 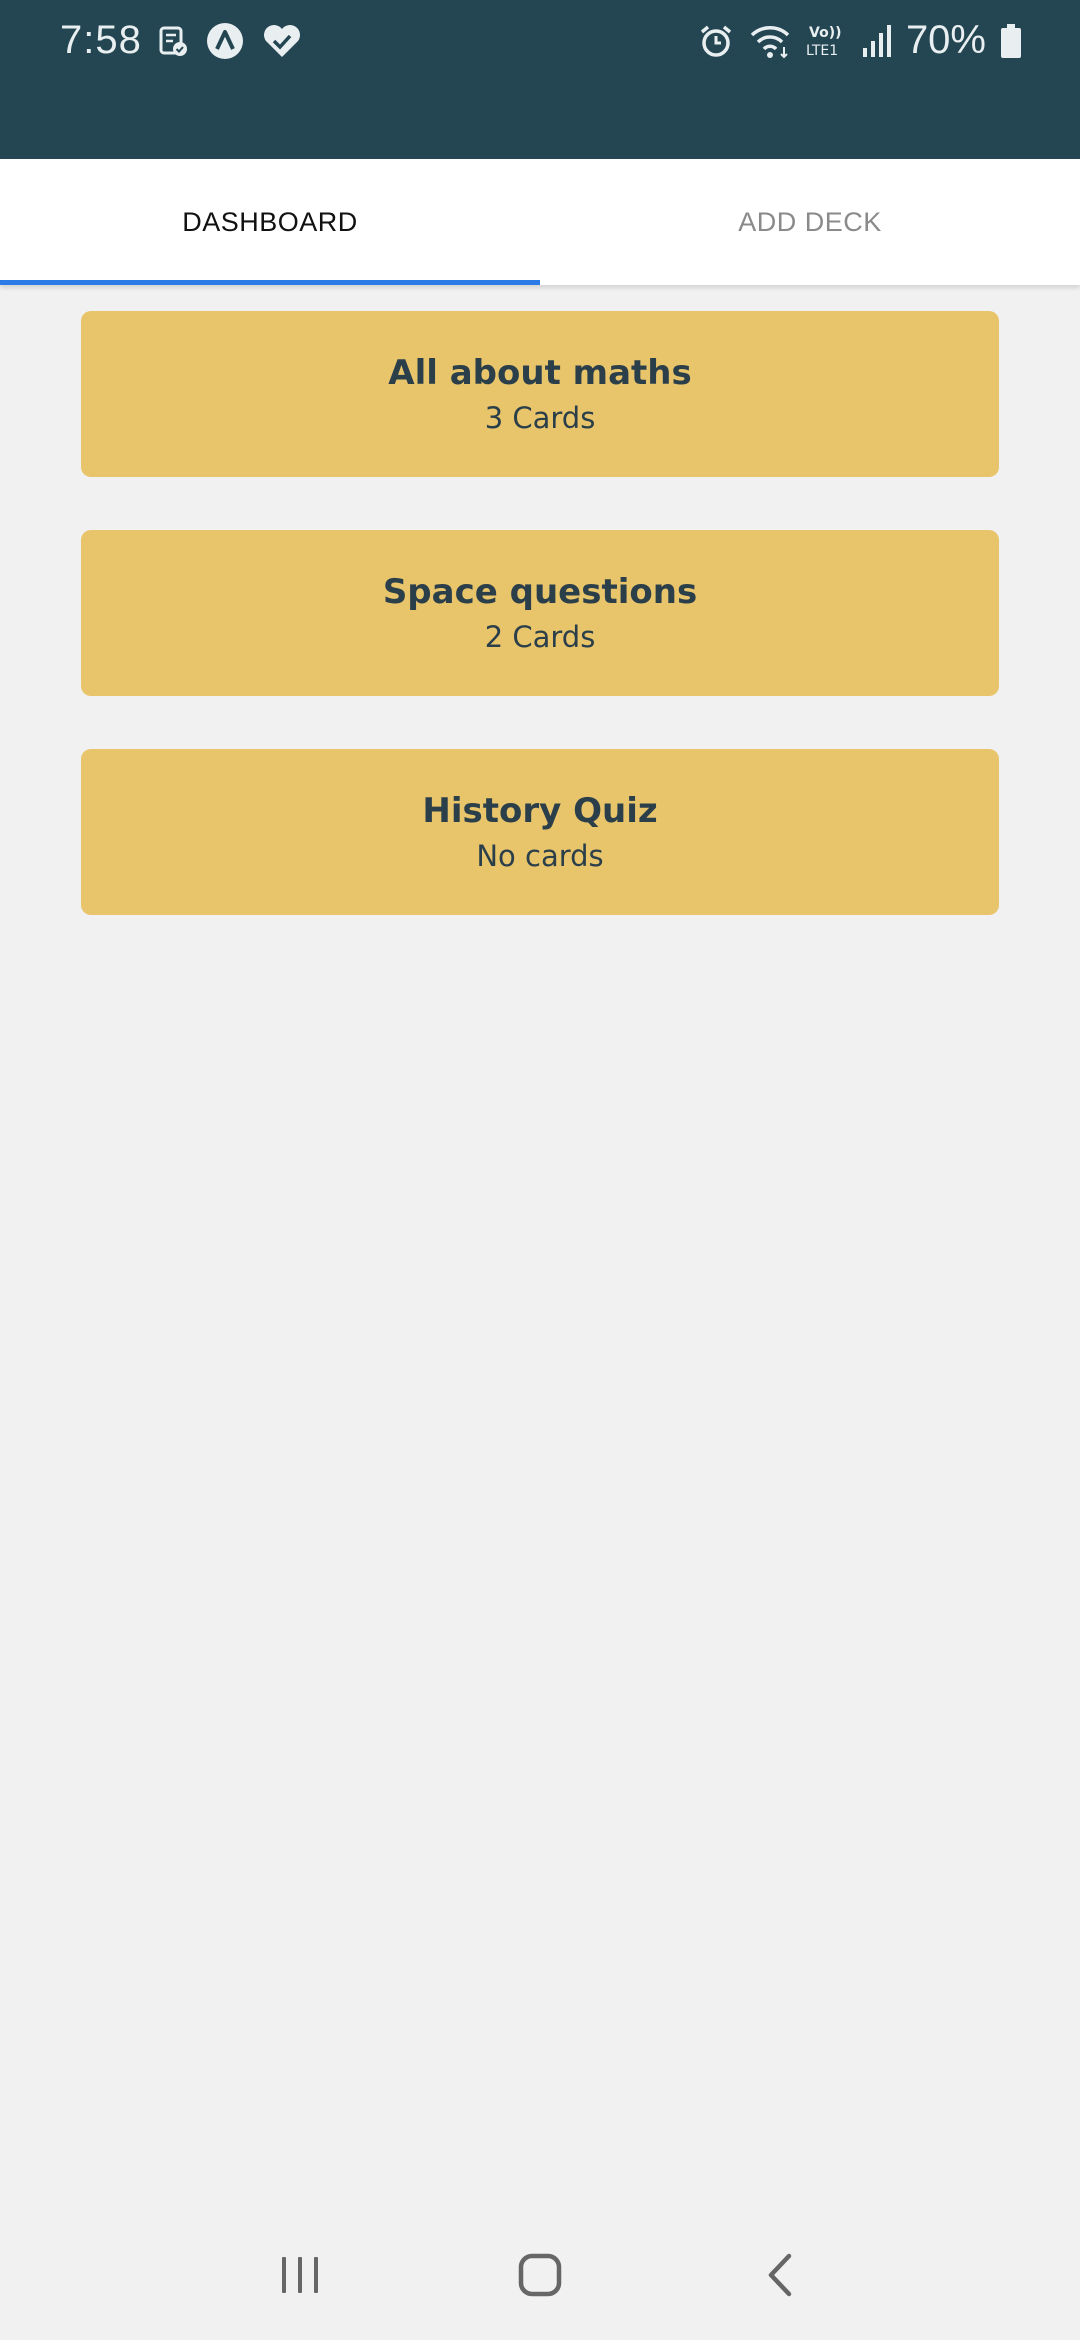 What do you see at coordinates (540, 637) in the screenshot?
I see `deck-card-count: 2 Cards` at bounding box center [540, 637].